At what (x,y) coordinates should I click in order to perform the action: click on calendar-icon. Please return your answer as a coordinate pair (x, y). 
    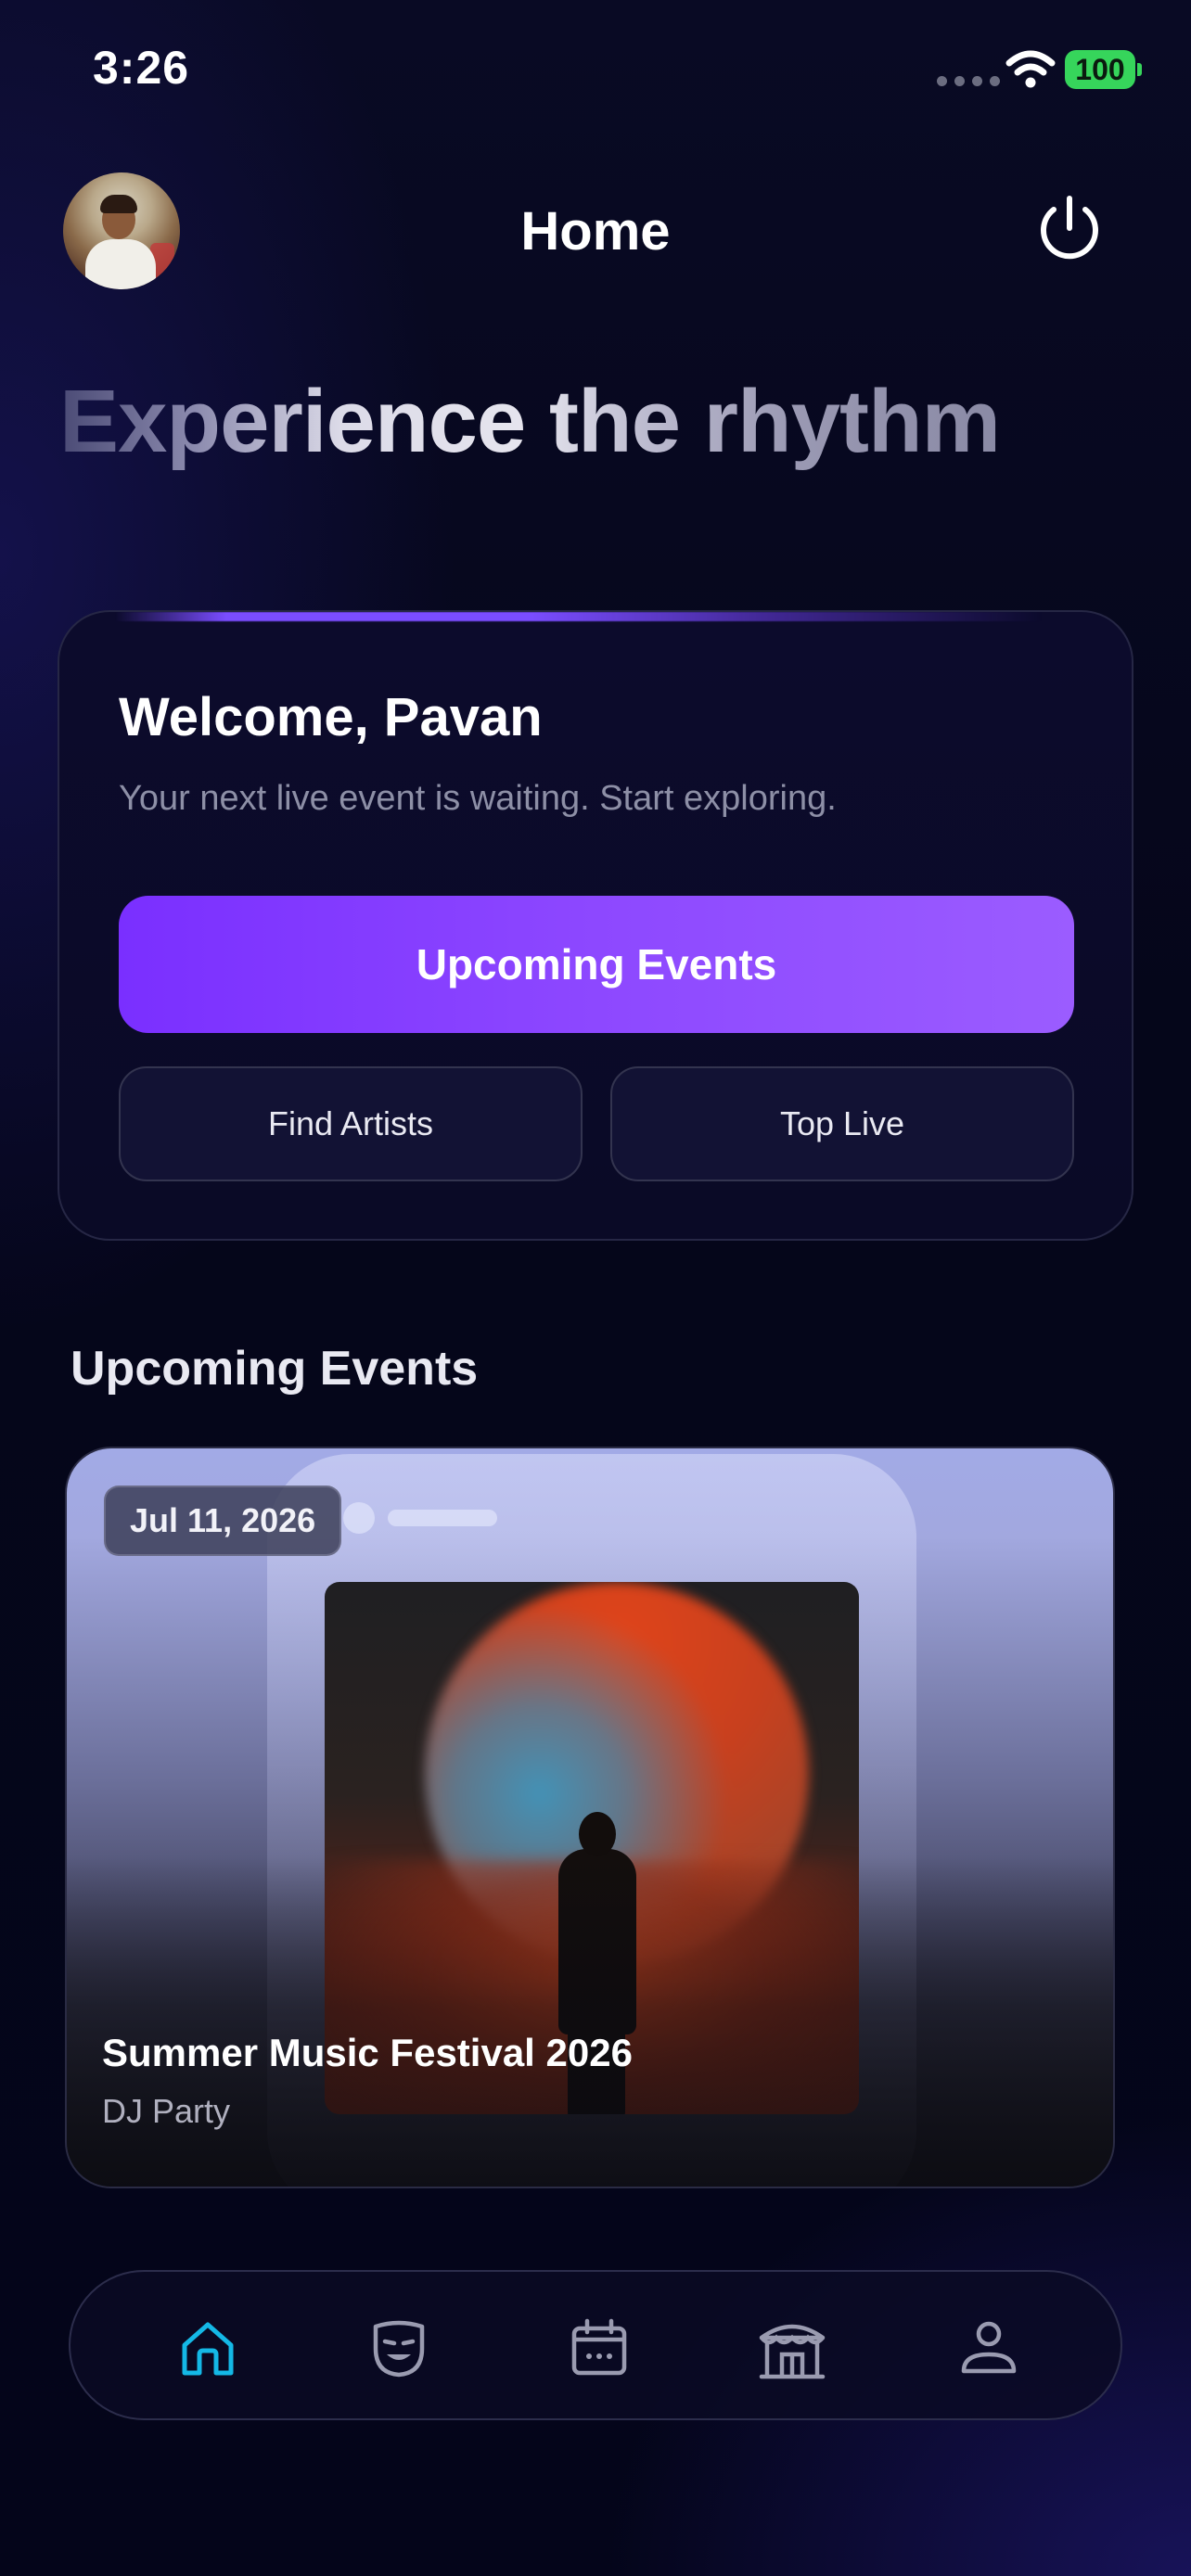
    Looking at the image, I should click on (599, 2347).